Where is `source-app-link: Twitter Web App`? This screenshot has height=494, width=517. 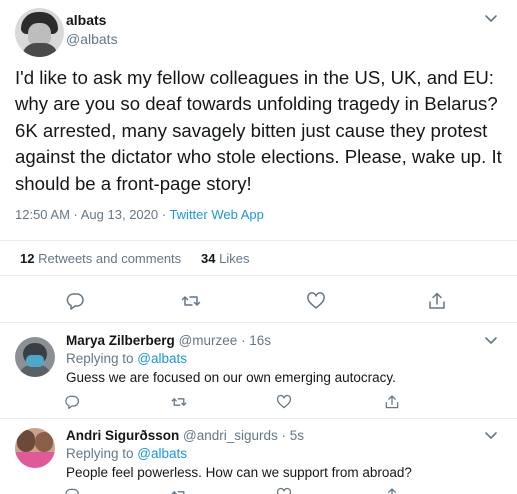
source-app-link: Twitter Web App is located at coordinates (216, 214).